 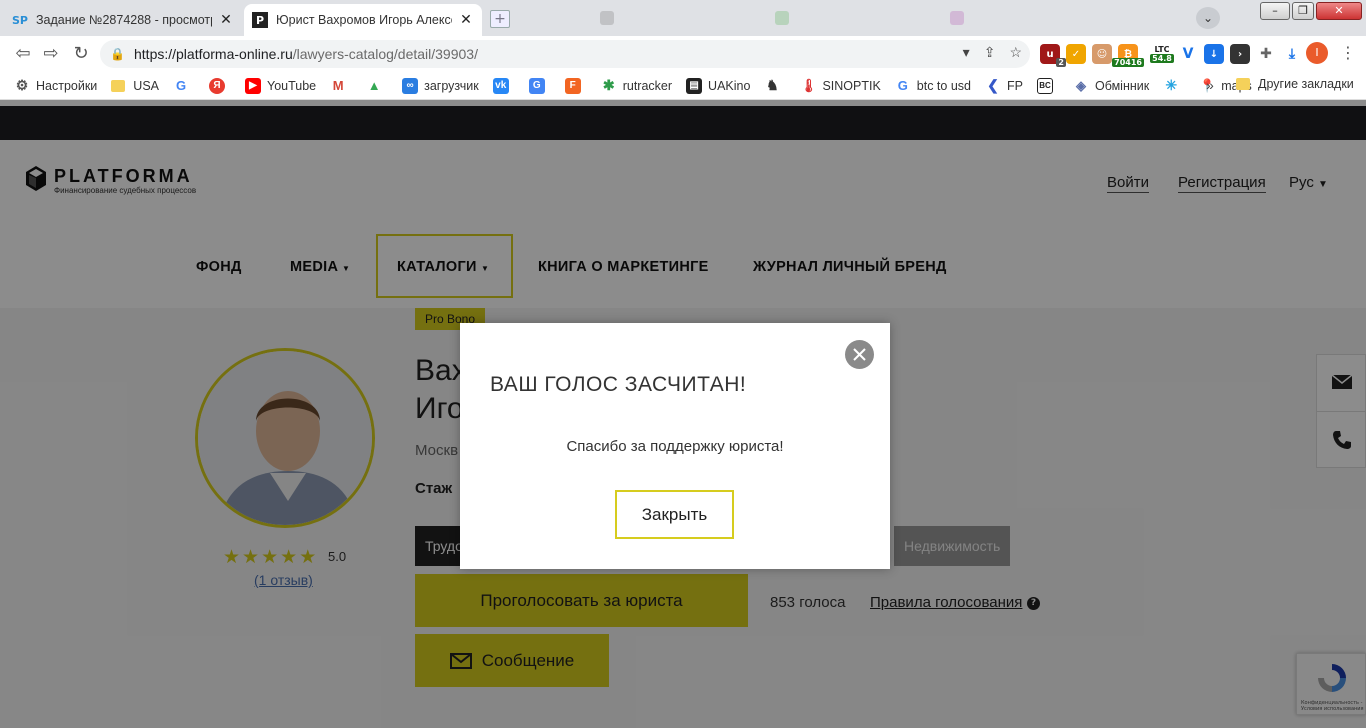 What do you see at coordinates (1275, 11) in the screenshot?
I see `window-minimize-button: –` at bounding box center [1275, 11].